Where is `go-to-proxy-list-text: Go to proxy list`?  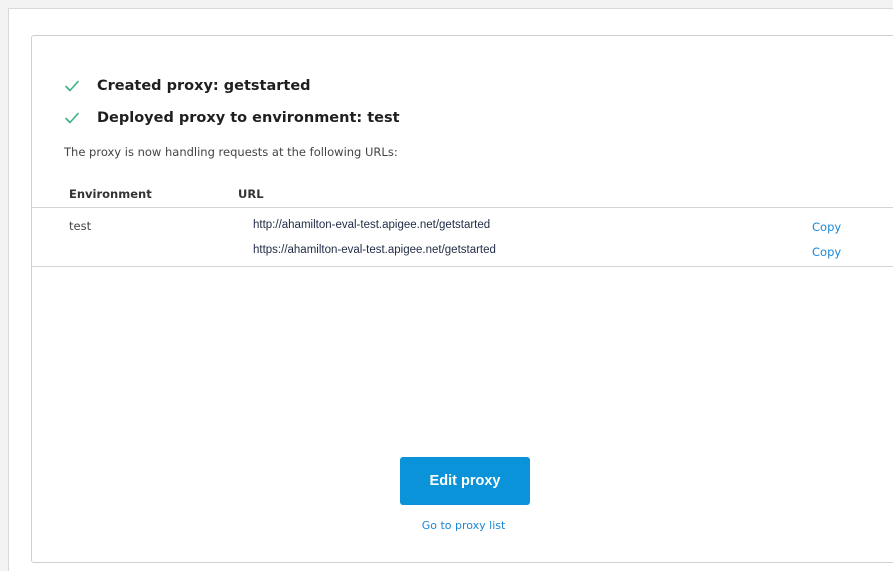 go-to-proxy-list-text: Go to proxy list is located at coordinates (464, 525).